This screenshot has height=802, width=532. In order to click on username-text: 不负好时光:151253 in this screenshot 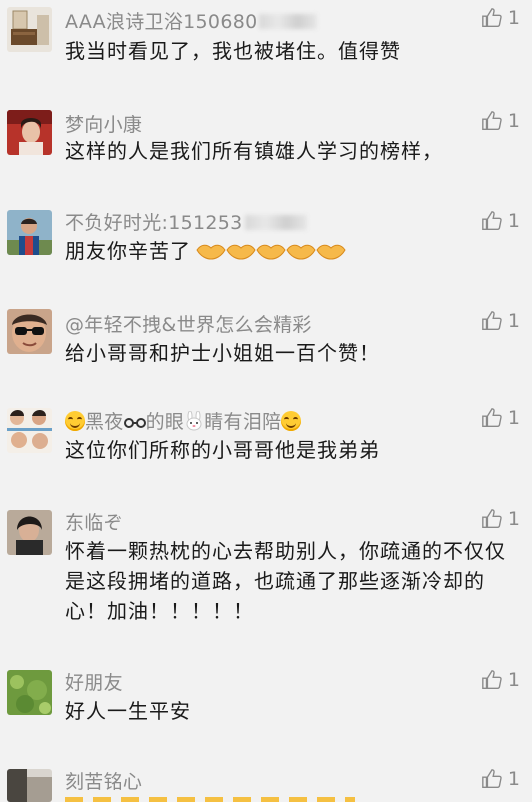, I will do `click(154, 223)`.